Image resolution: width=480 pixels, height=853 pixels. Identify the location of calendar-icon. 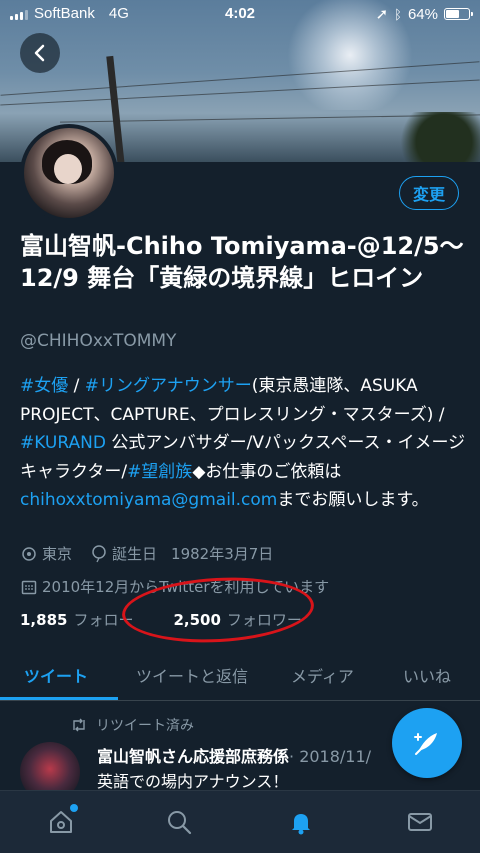
(29, 587).